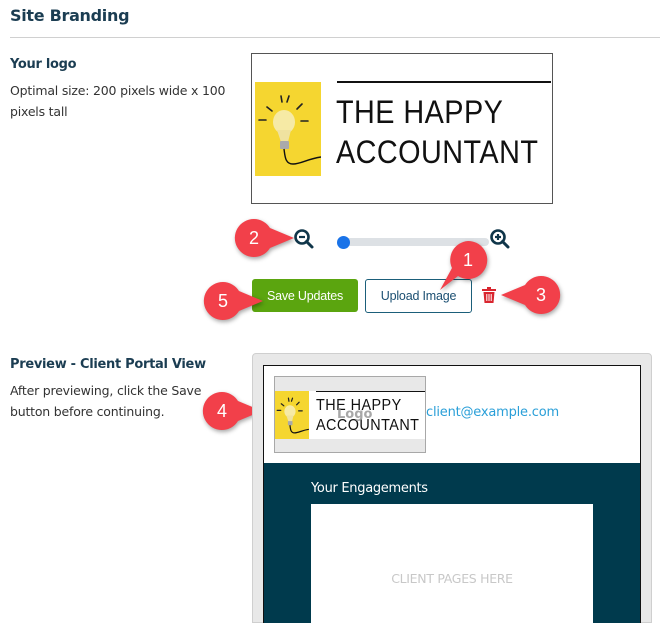 Image resolution: width=660 pixels, height=623 pixels. Describe the element at coordinates (370, 391) in the screenshot. I see `preview-logo-rule` at that location.